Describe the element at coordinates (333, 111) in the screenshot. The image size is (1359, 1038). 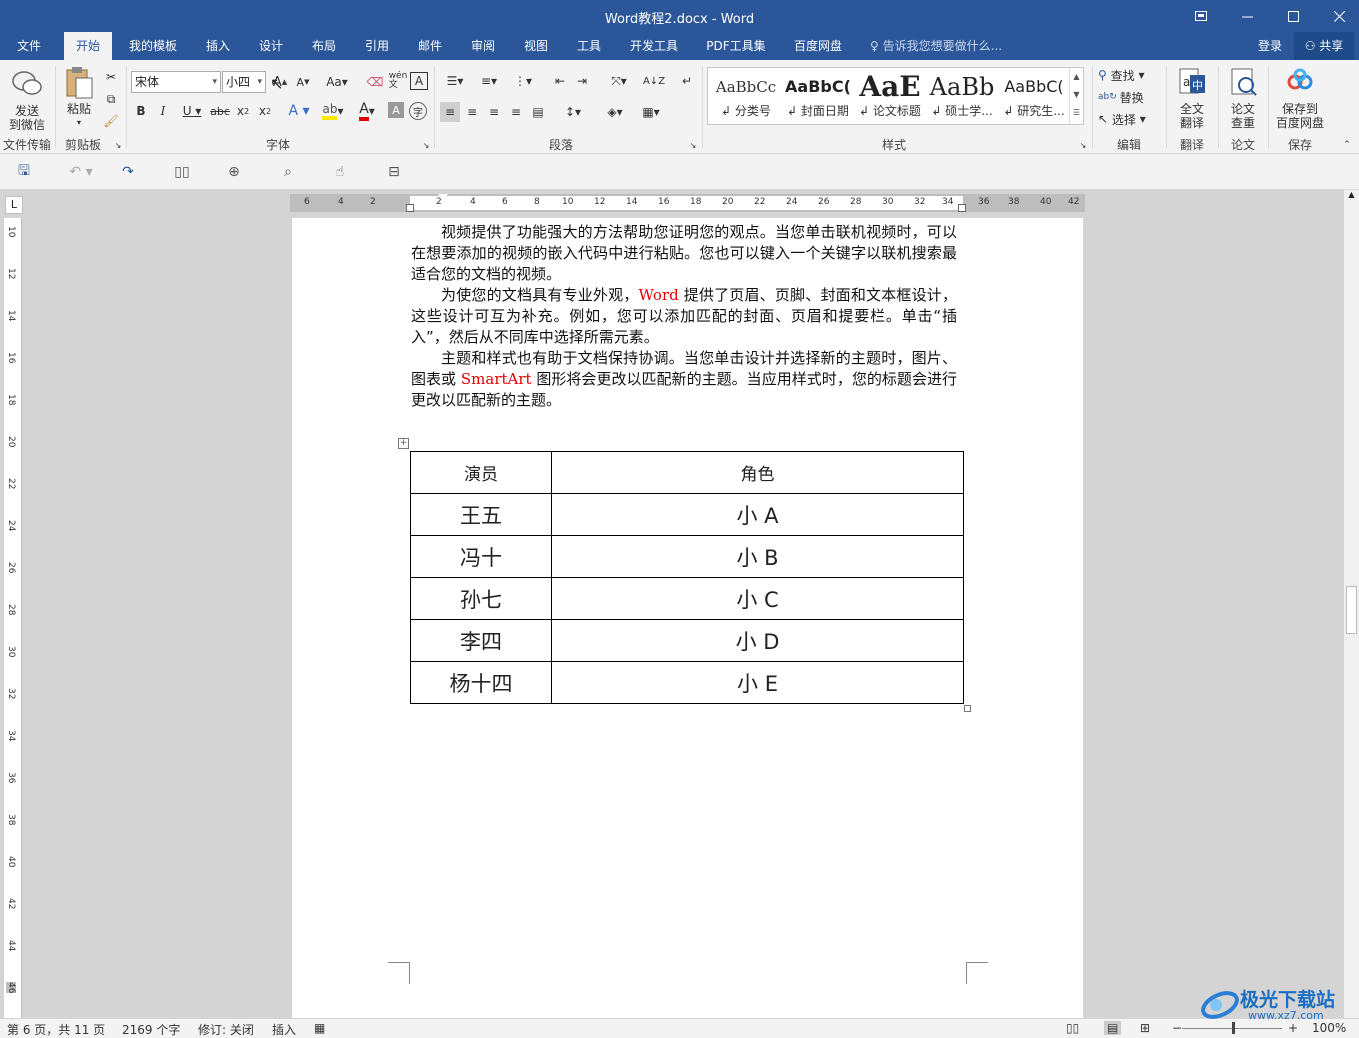
I see `highlight-icon: ab ▾` at that location.